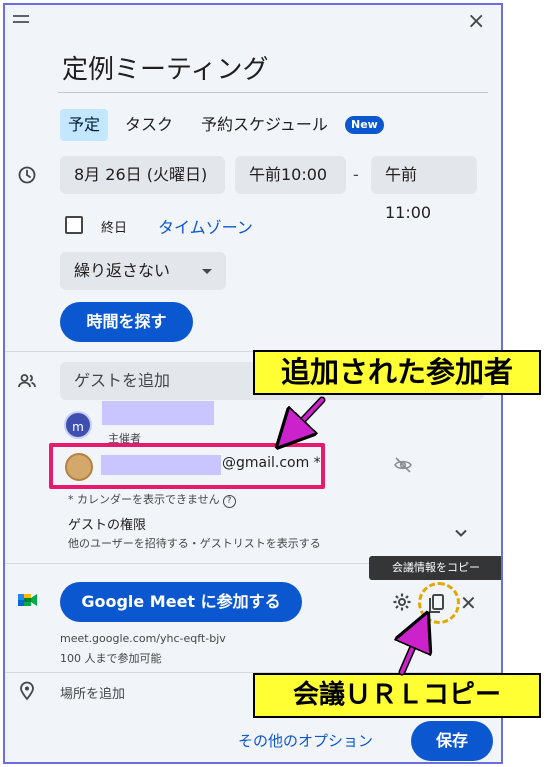 The height and width of the screenshot is (767, 550). I want to click on clock-icon, so click(27, 175).